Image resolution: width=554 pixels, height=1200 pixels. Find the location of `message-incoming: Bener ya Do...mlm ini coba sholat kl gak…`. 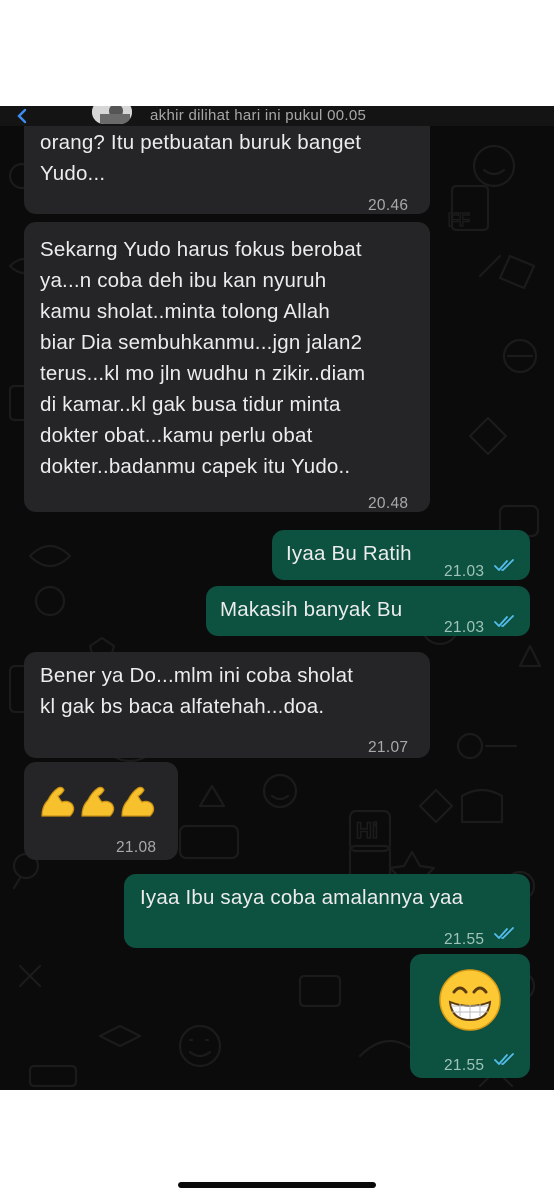

message-incoming: Bener ya Do...mlm ini coba sholat kl gak… is located at coordinates (227, 705).